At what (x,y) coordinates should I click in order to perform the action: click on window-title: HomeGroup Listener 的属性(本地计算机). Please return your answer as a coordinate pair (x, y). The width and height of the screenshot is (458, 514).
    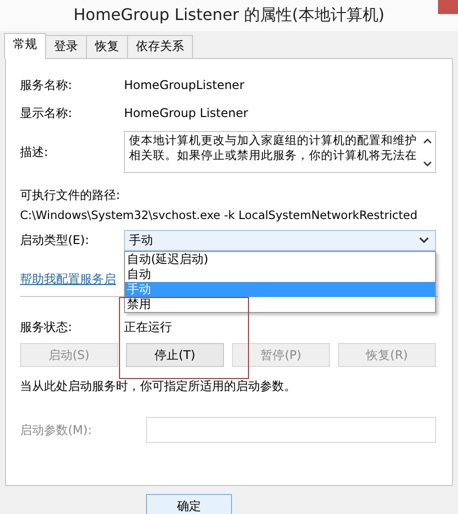
    Looking at the image, I should click on (229, 15).